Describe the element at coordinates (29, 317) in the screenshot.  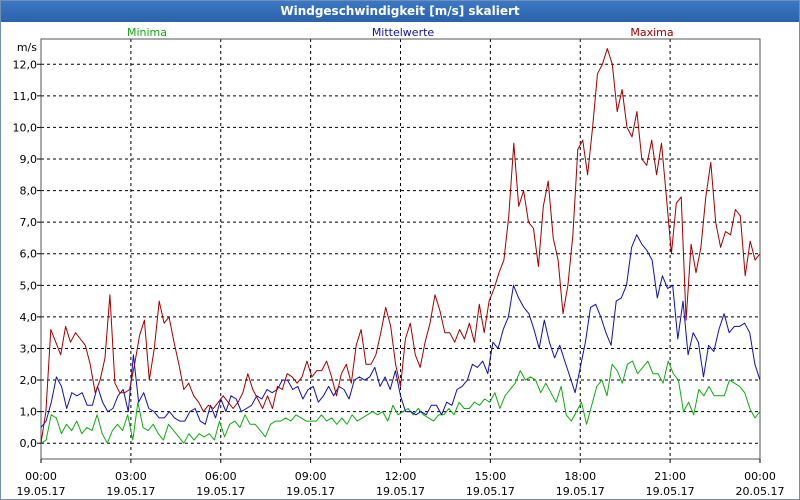
I see `y-tick-label: 4,0` at that location.